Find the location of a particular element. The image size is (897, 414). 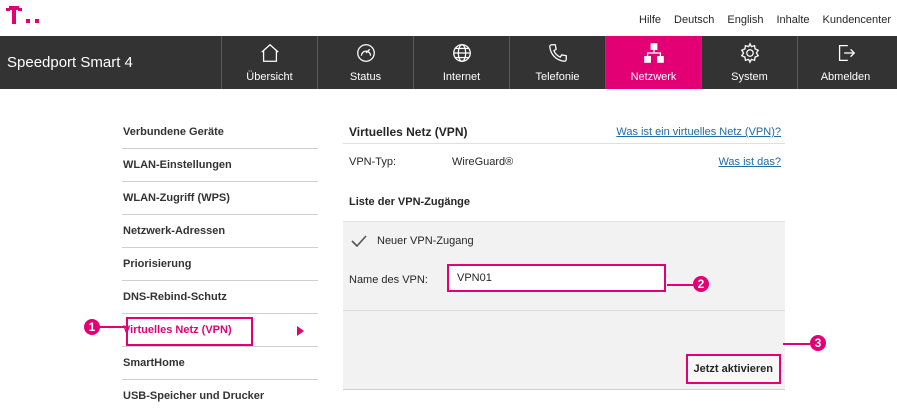

callout-marker-2: 2 is located at coordinates (701, 284).